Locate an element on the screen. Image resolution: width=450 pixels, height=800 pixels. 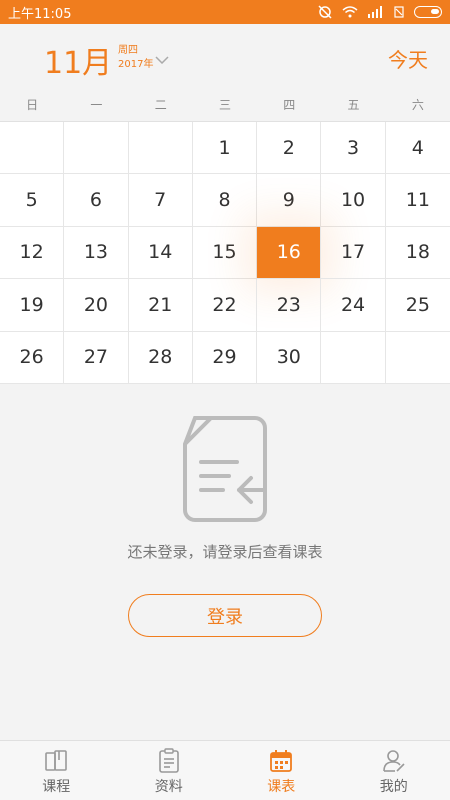
calendar-day: 17 is located at coordinates (353, 253).